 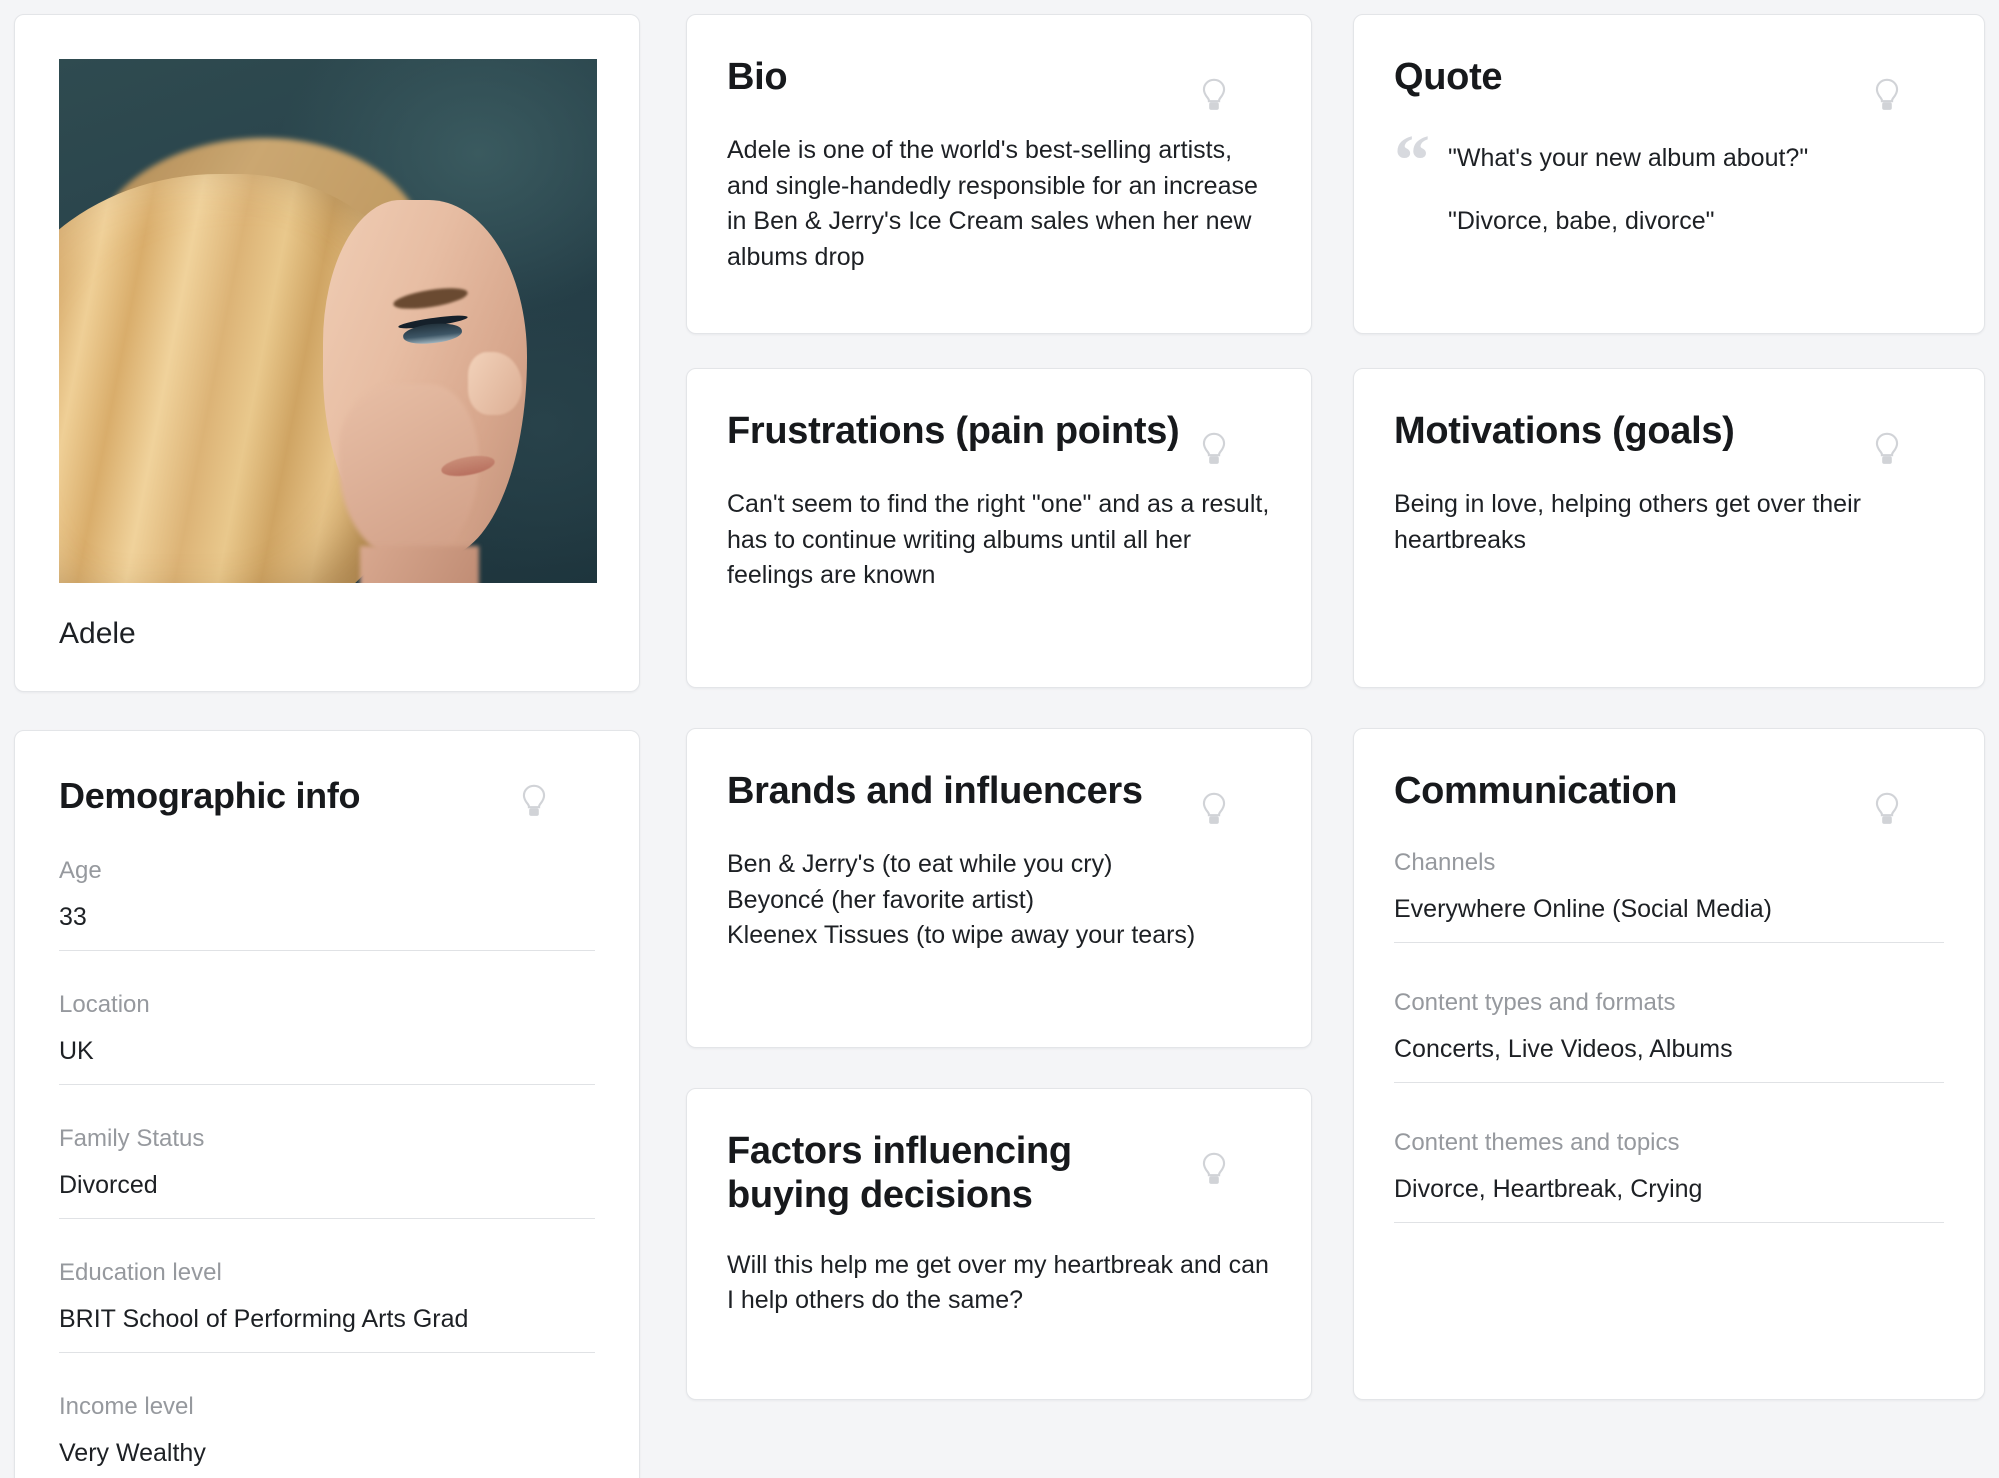 What do you see at coordinates (953, 431) in the screenshot?
I see `card-title: Frustrations (pain points)` at bounding box center [953, 431].